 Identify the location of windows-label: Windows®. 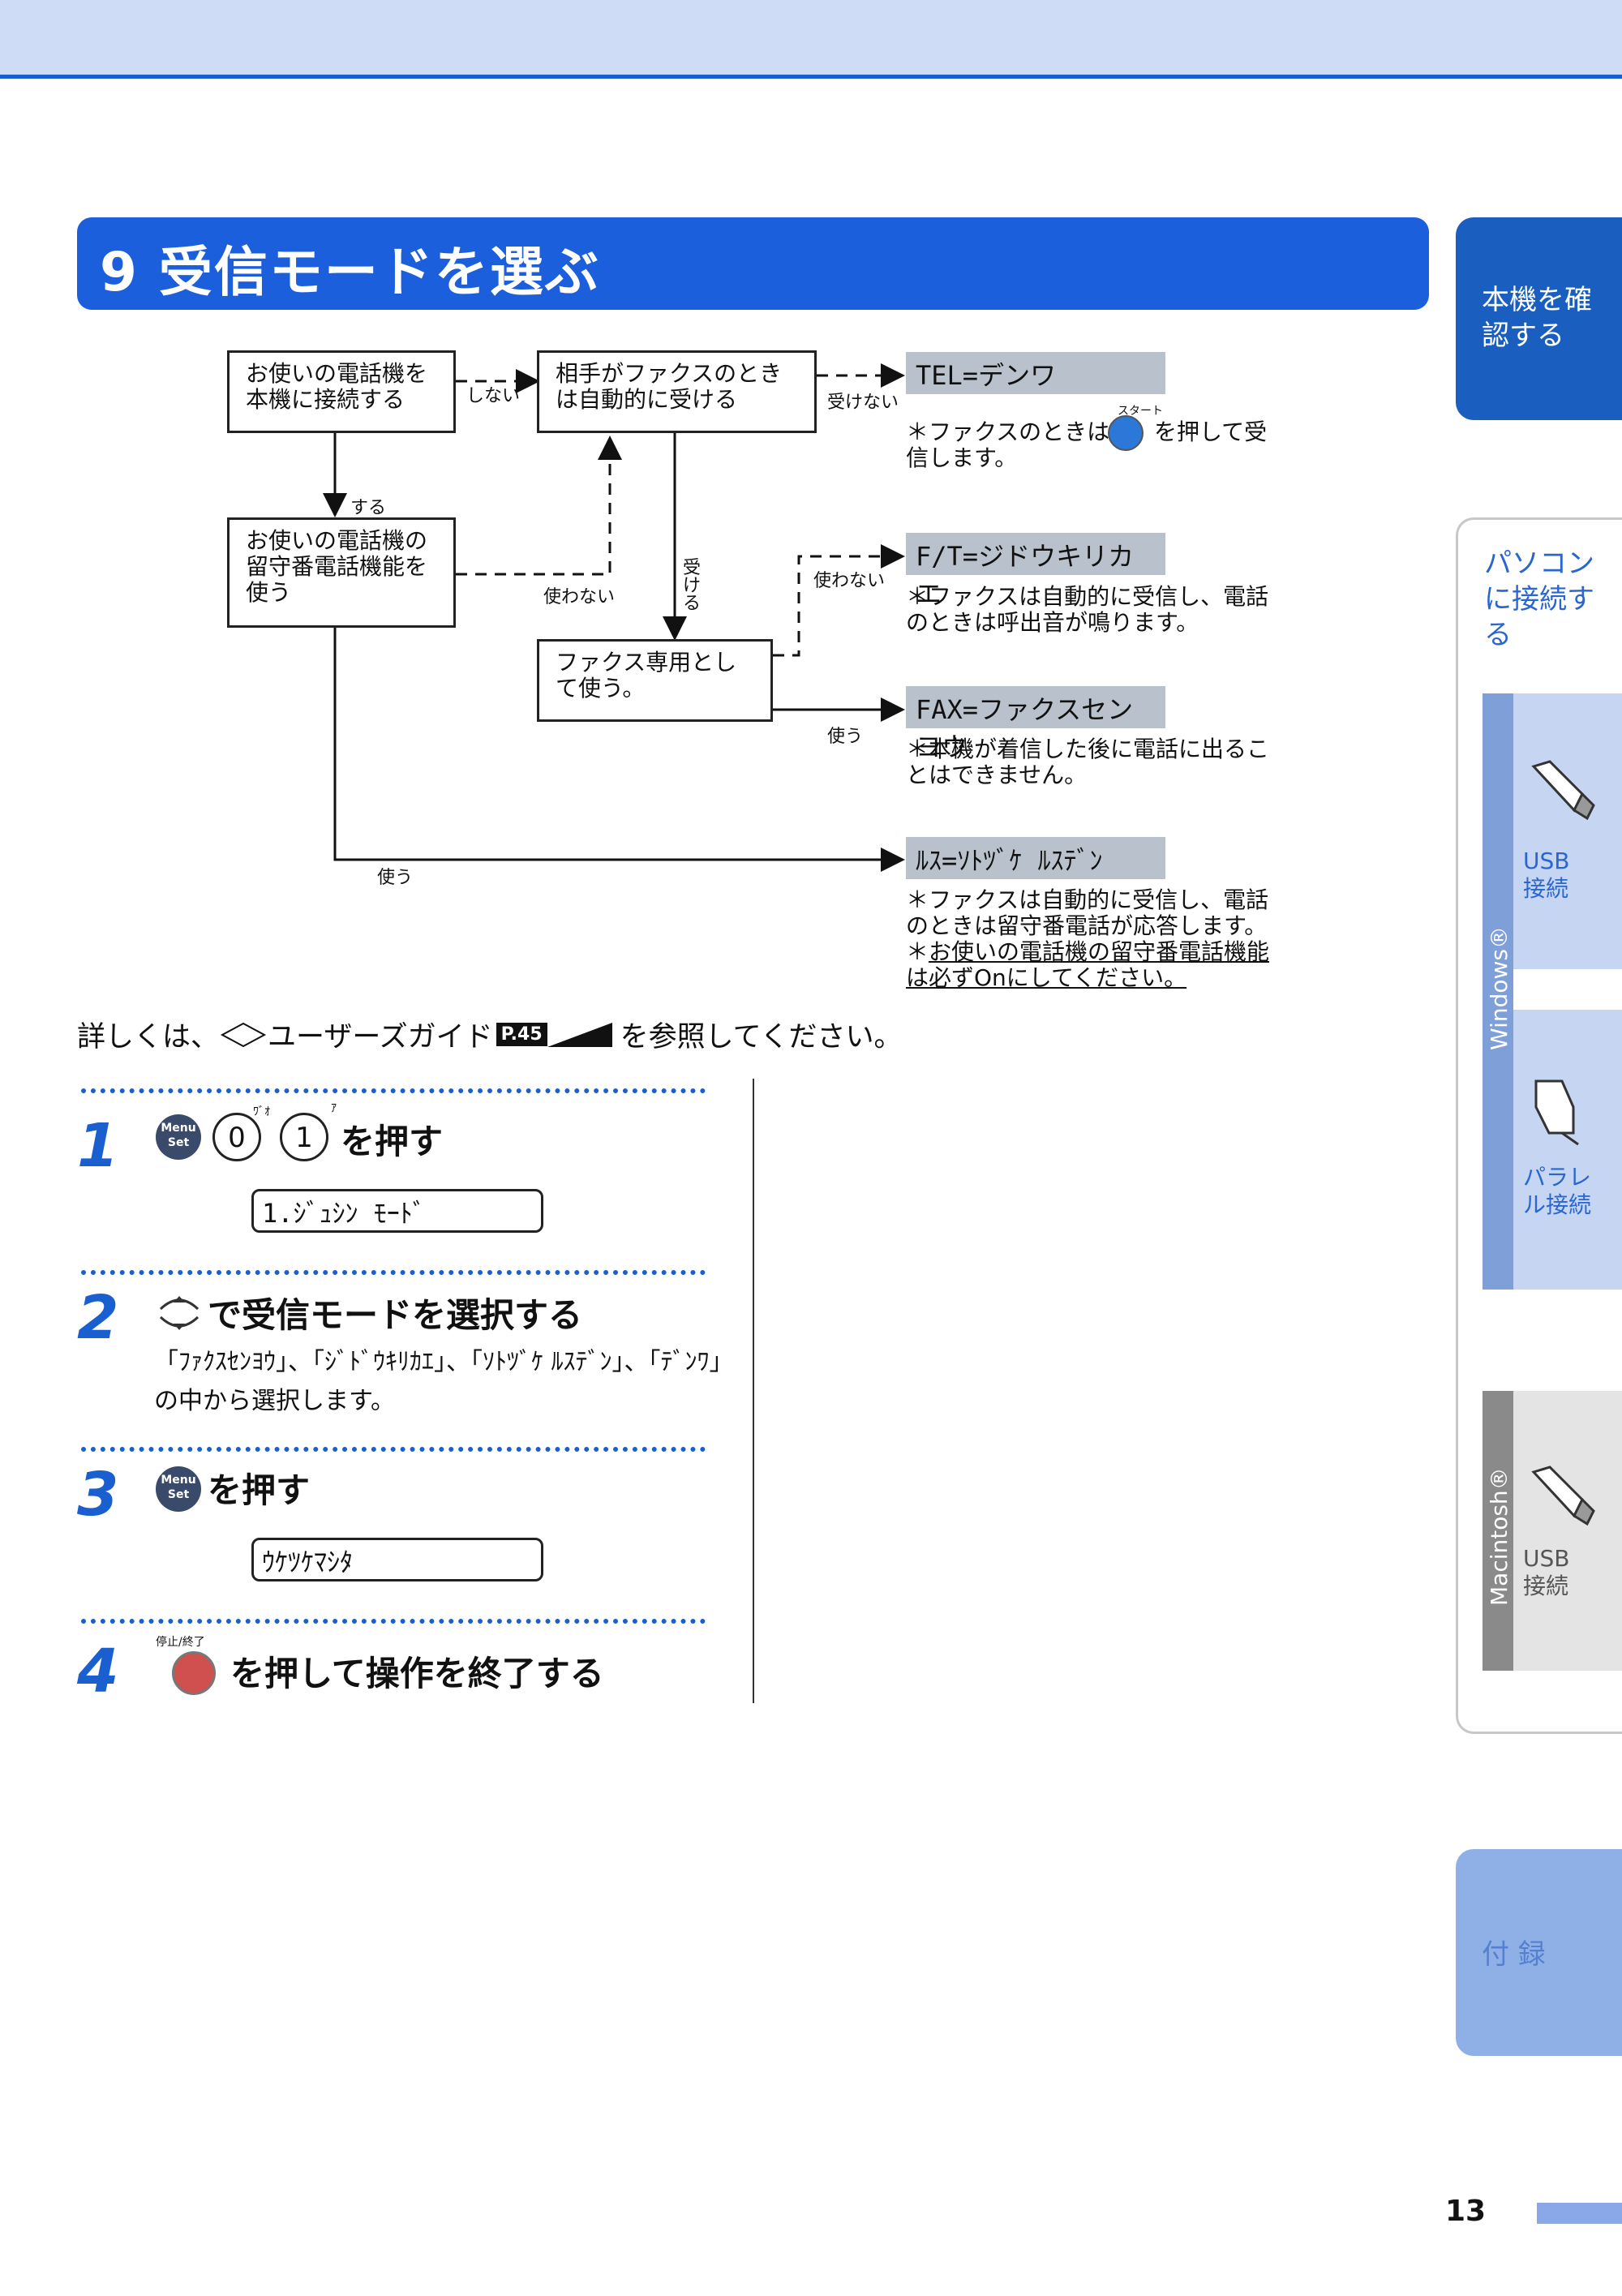
(1500, 988).